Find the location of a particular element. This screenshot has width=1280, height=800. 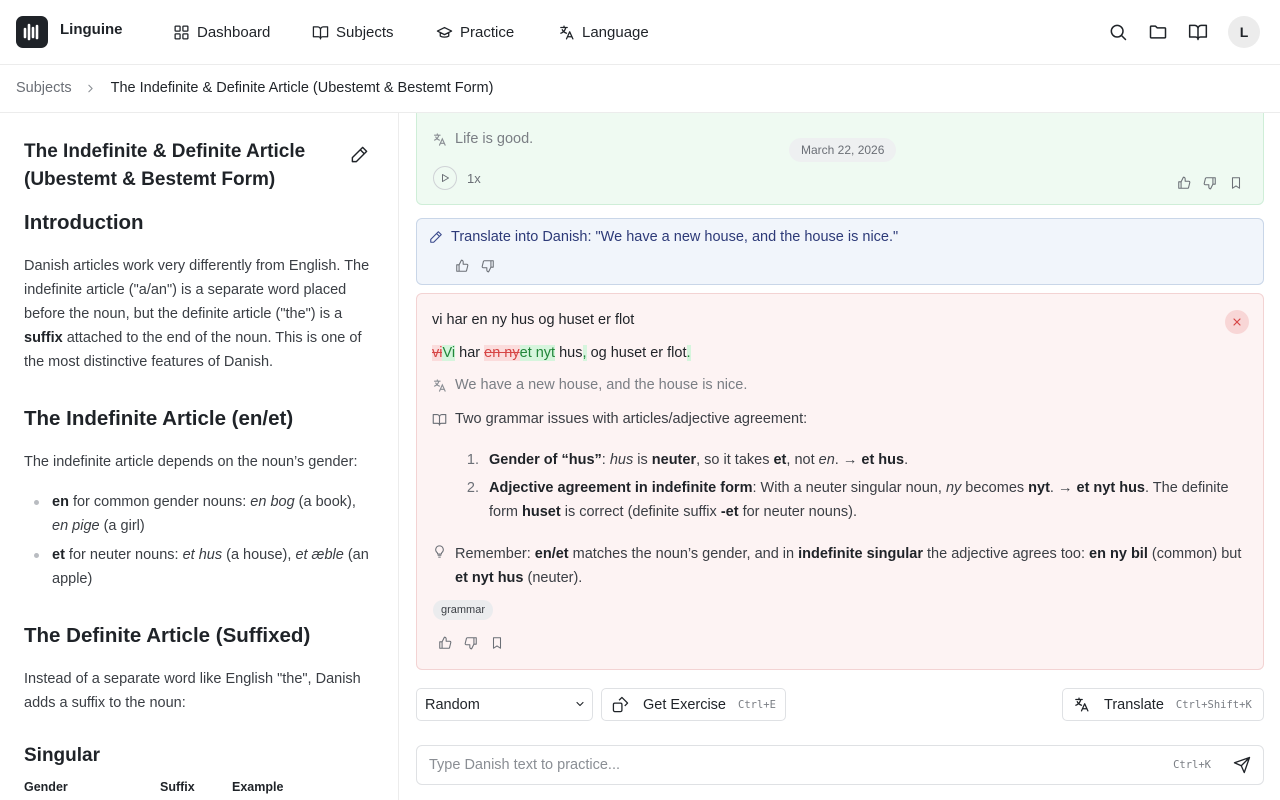

diff-insertion: . is located at coordinates (688, 353).